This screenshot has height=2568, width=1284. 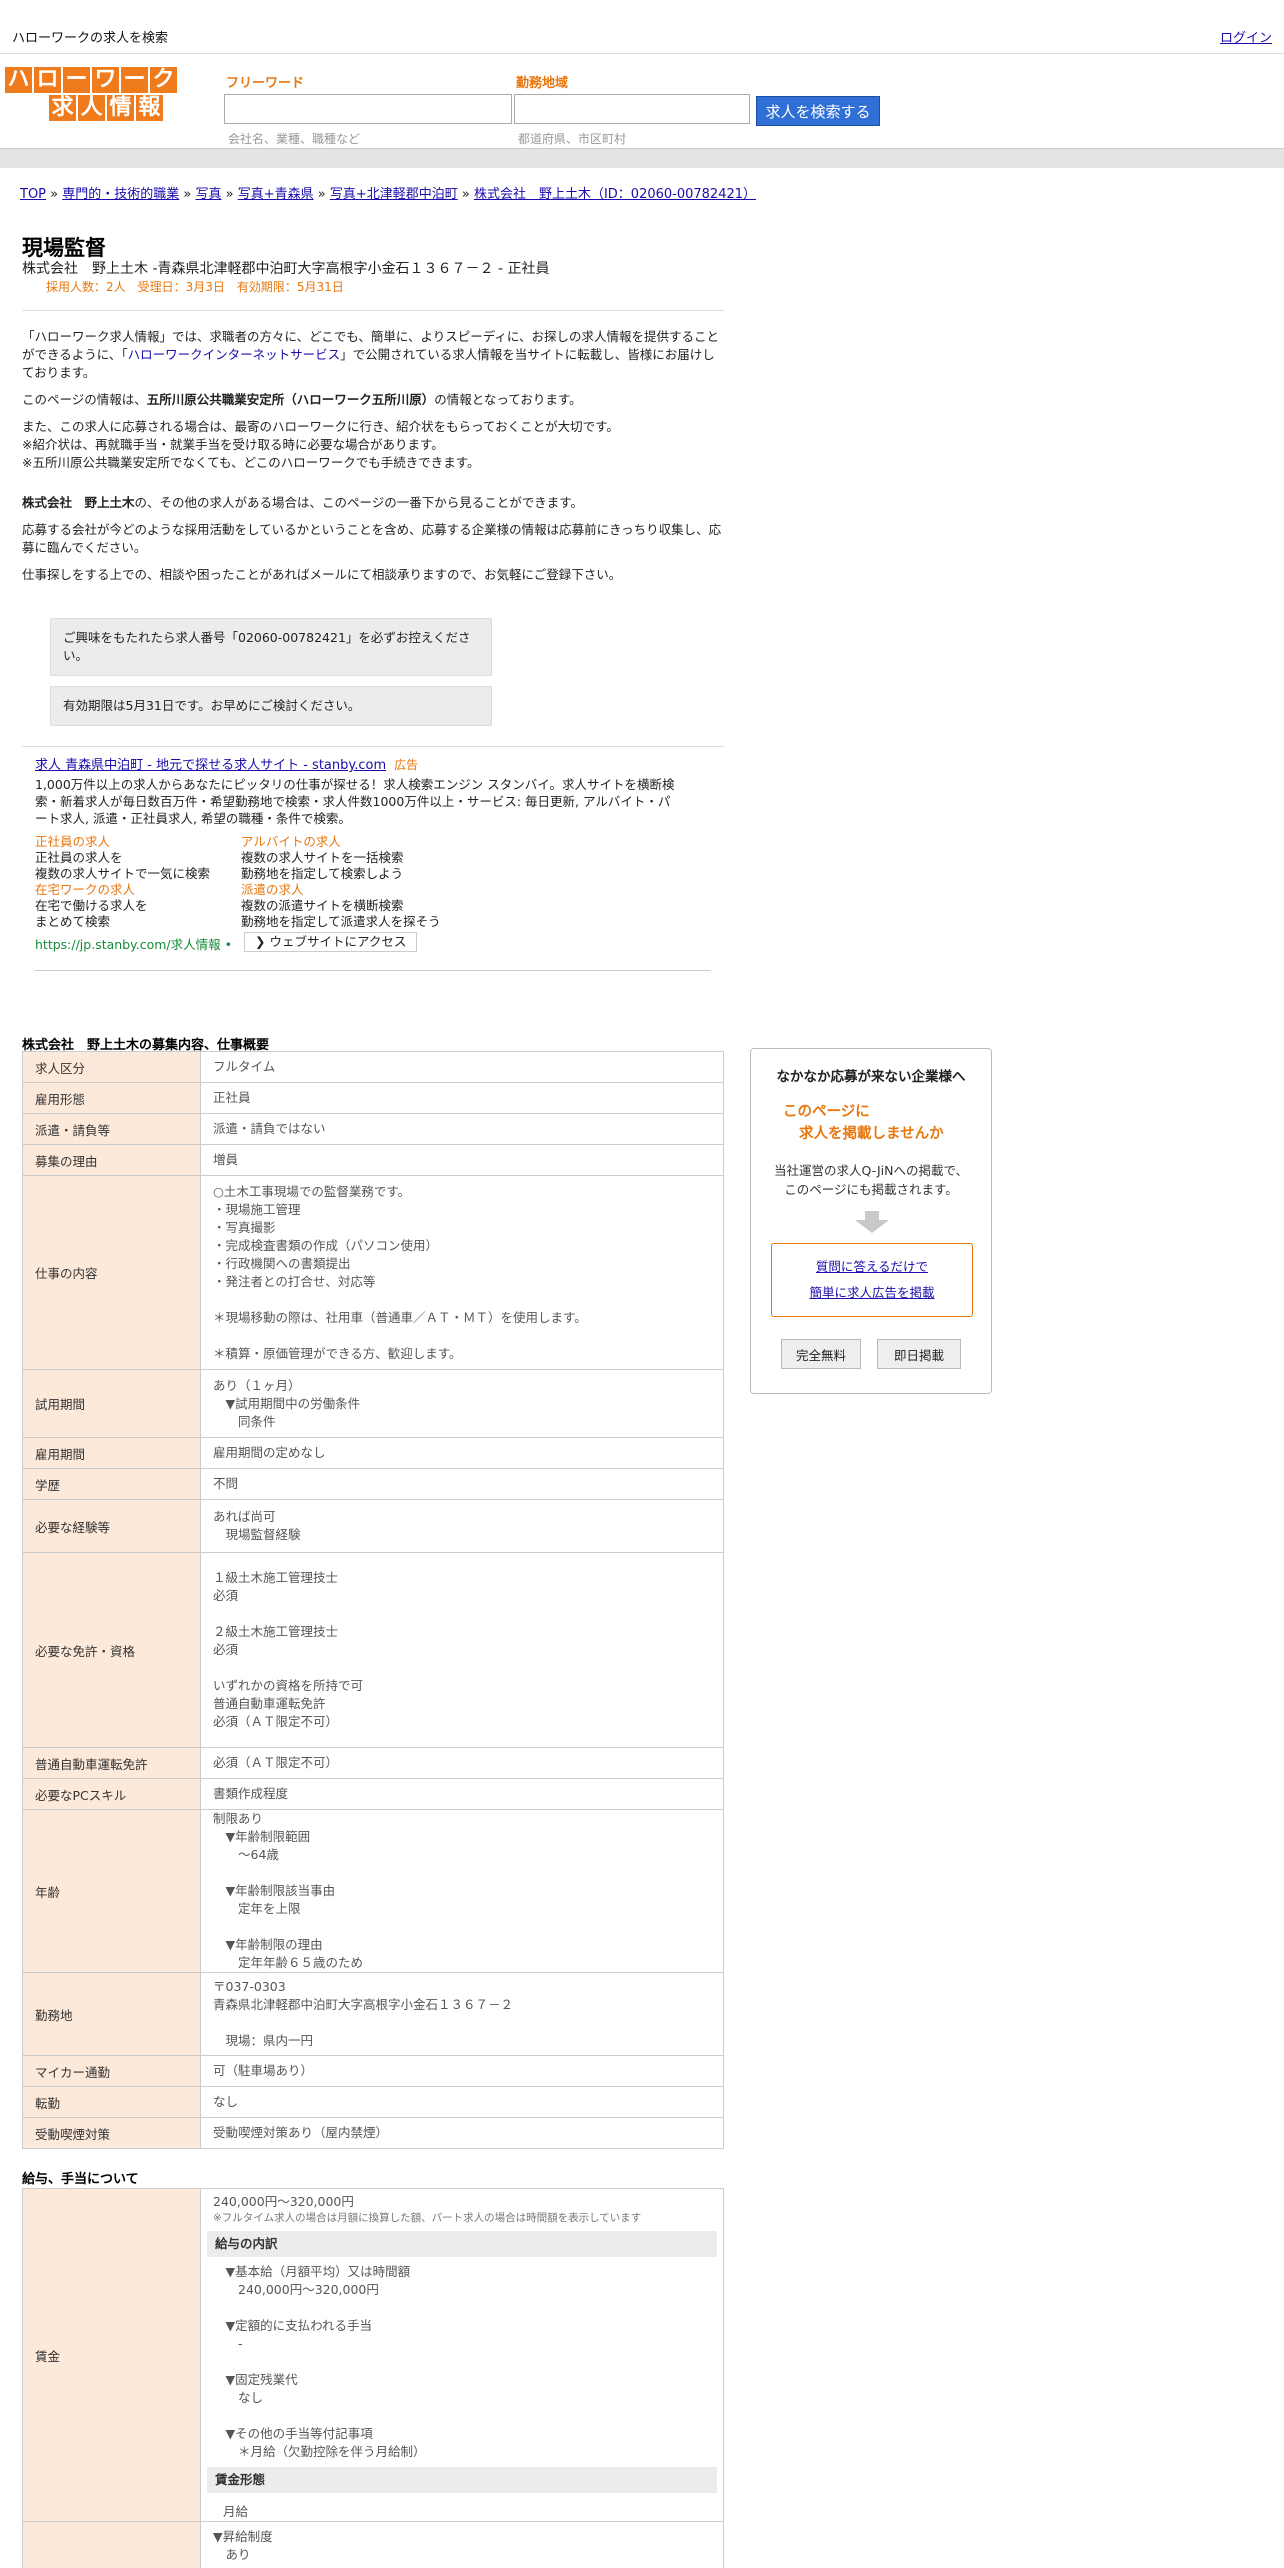 I want to click on ad-sitelink: 派遣の求人 複数の派遣サイトを横断検索 勤務地を指定して派遣求人を探そう, so click(x=341, y=906).